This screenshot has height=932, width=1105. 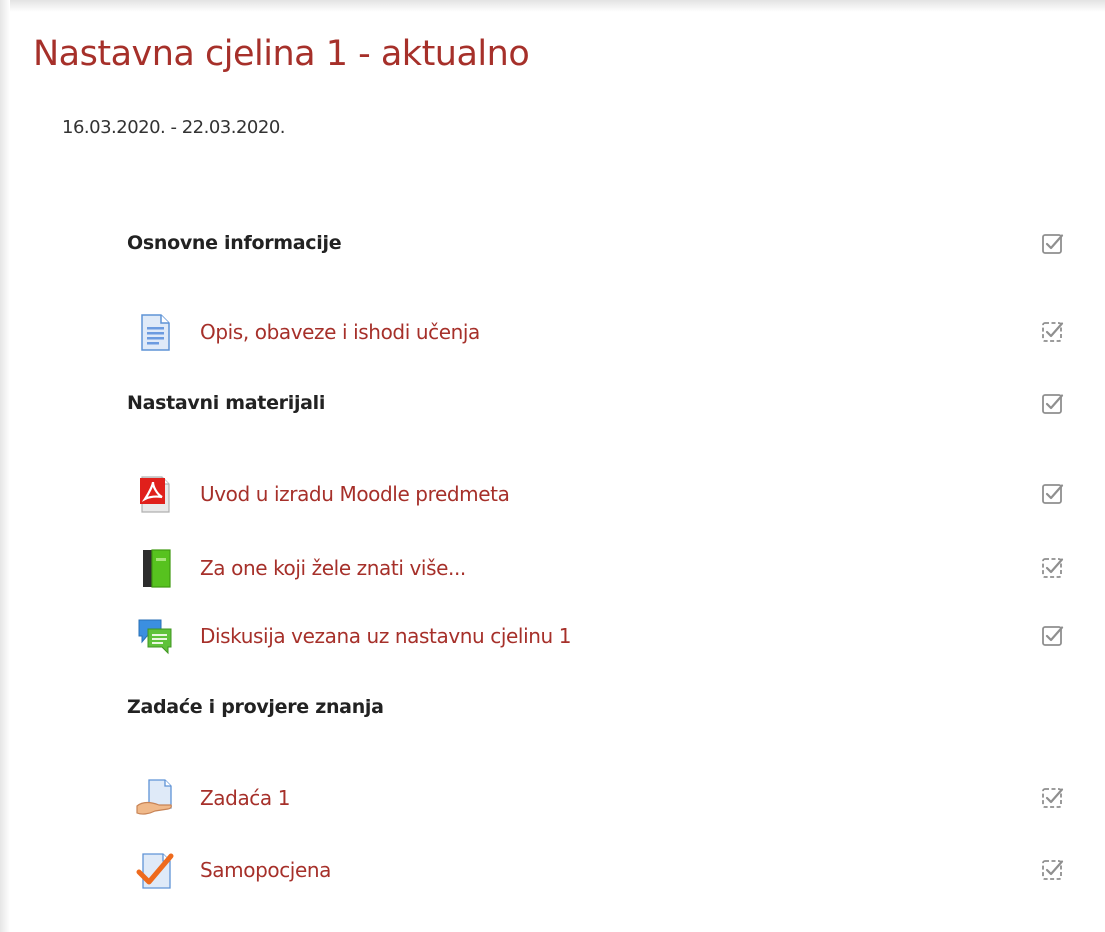 I want to click on section-title: Nastavna cjelina 1 - aktualno, so click(x=281, y=54).